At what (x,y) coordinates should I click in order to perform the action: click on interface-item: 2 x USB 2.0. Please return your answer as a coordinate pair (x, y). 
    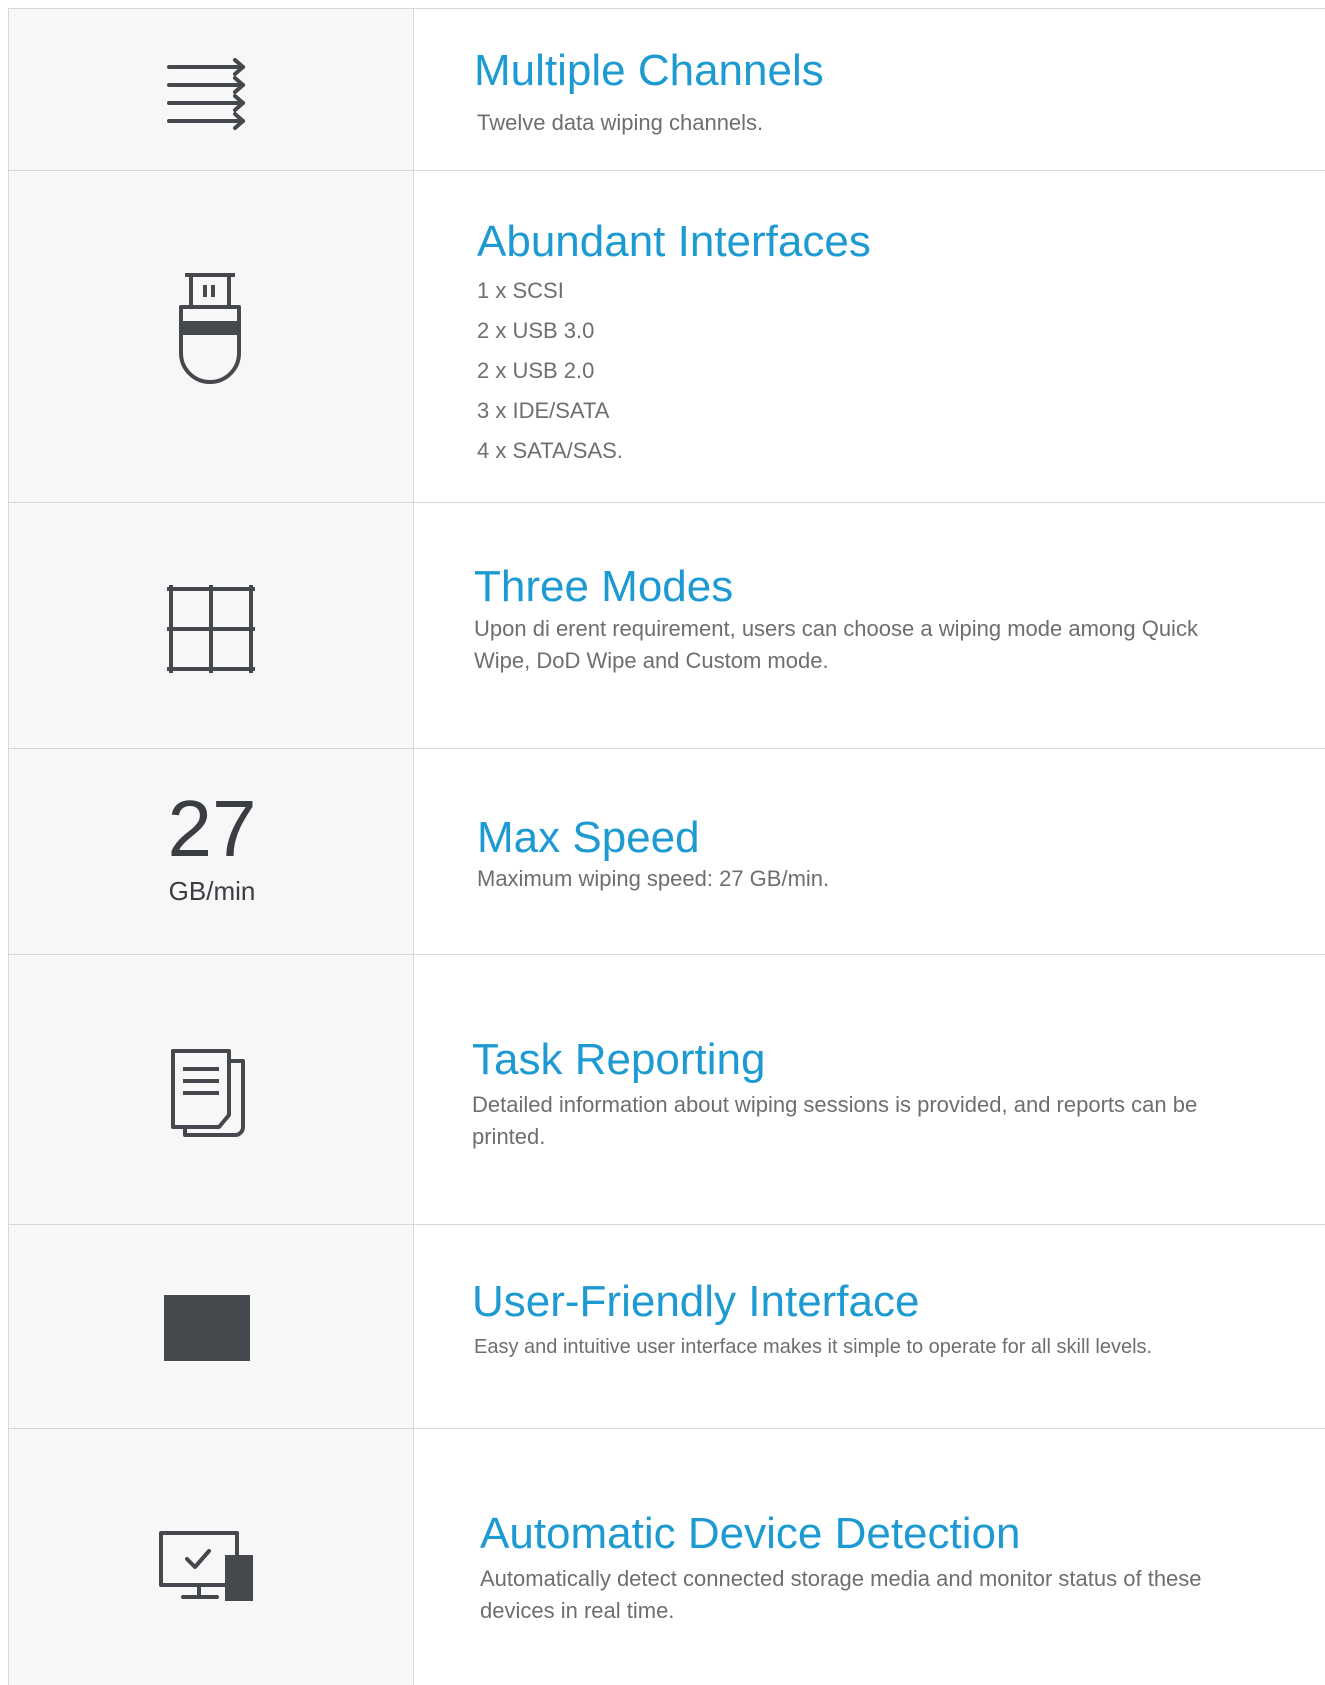
    Looking at the image, I should click on (536, 370).